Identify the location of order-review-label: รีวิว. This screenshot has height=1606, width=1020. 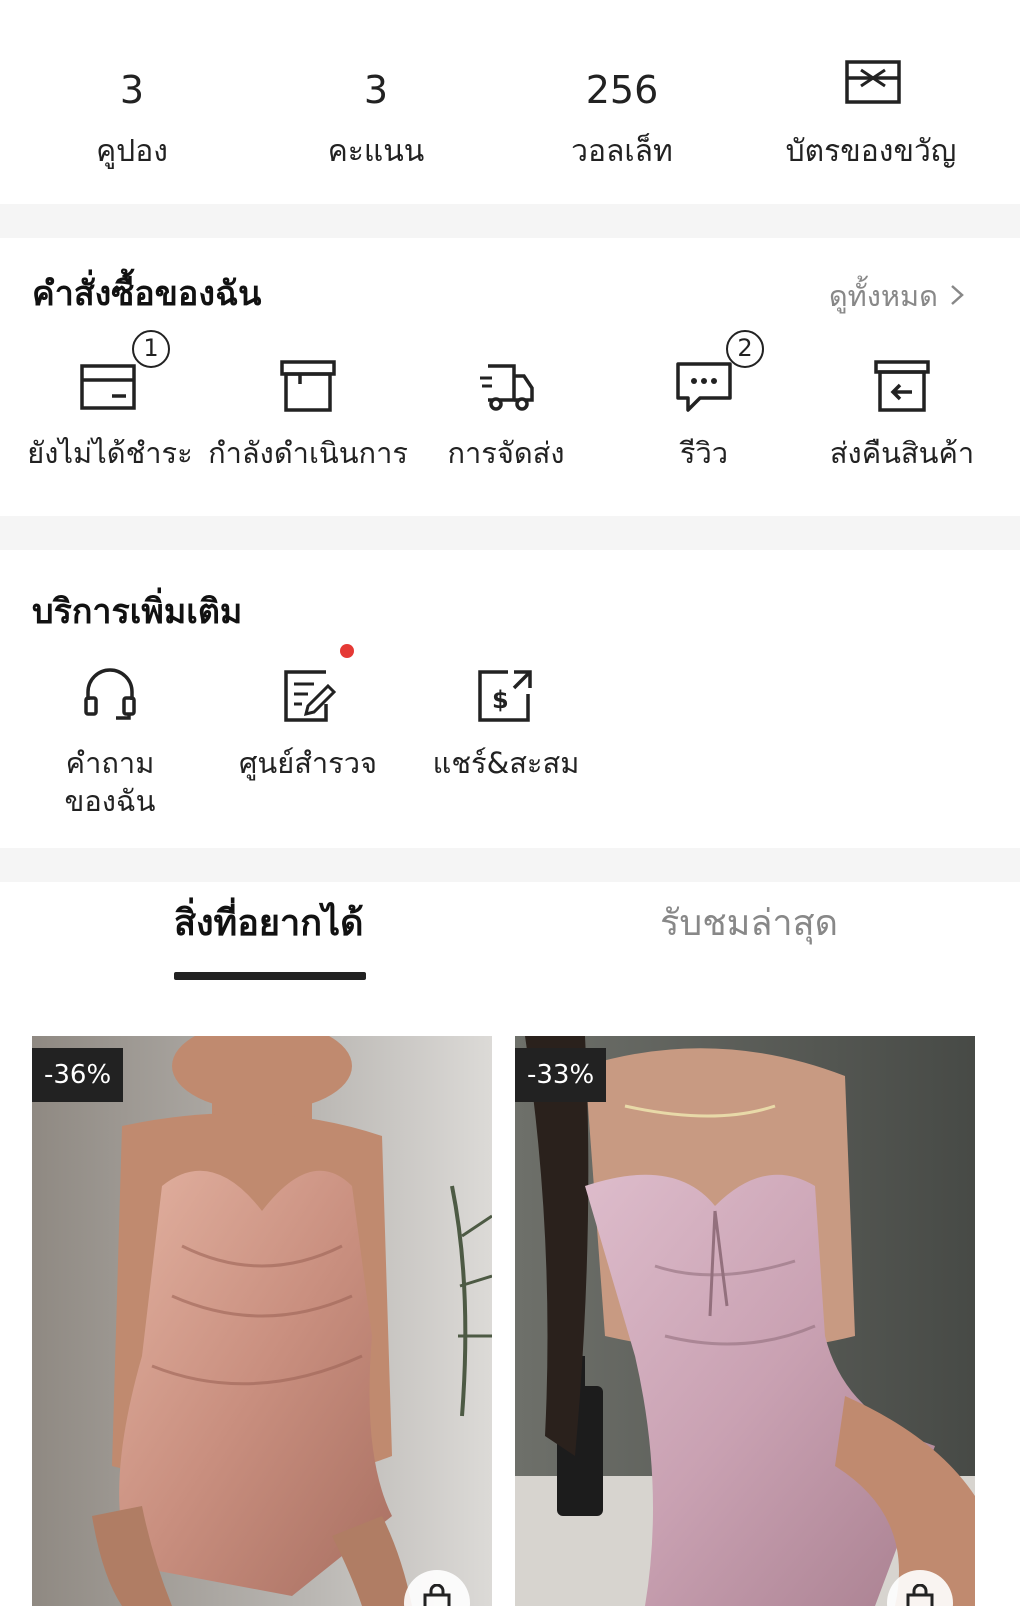
(704, 453).